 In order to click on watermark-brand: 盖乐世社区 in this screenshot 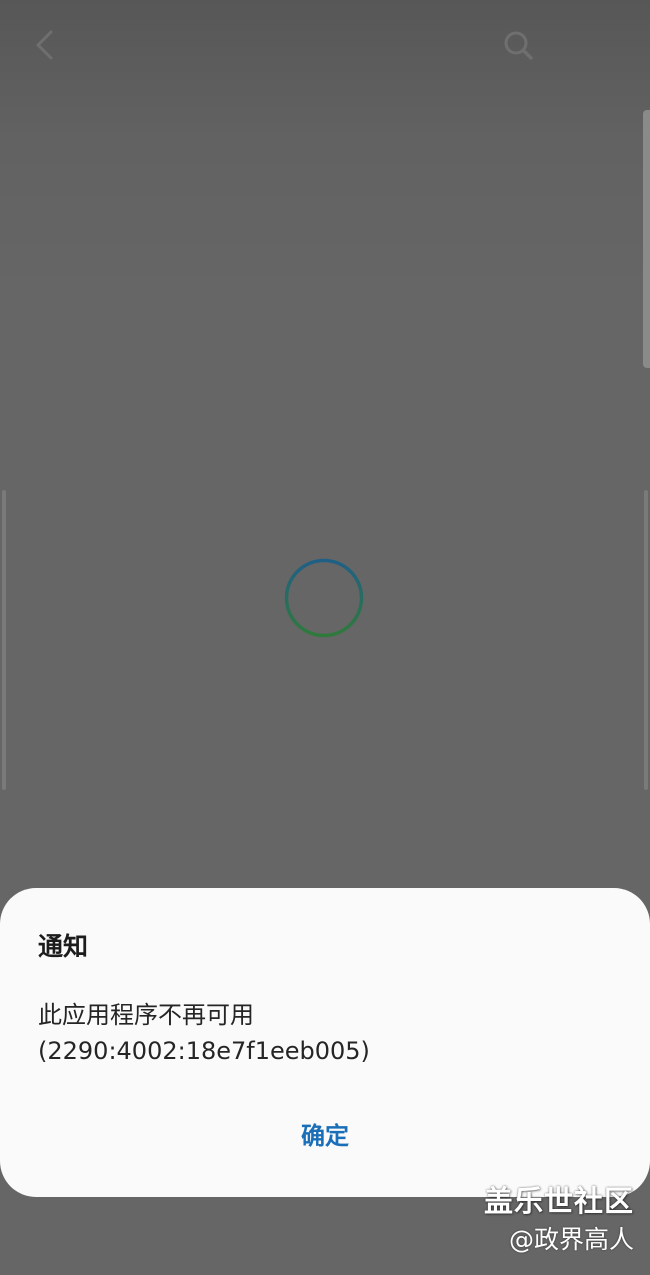, I will do `click(558, 1201)`.